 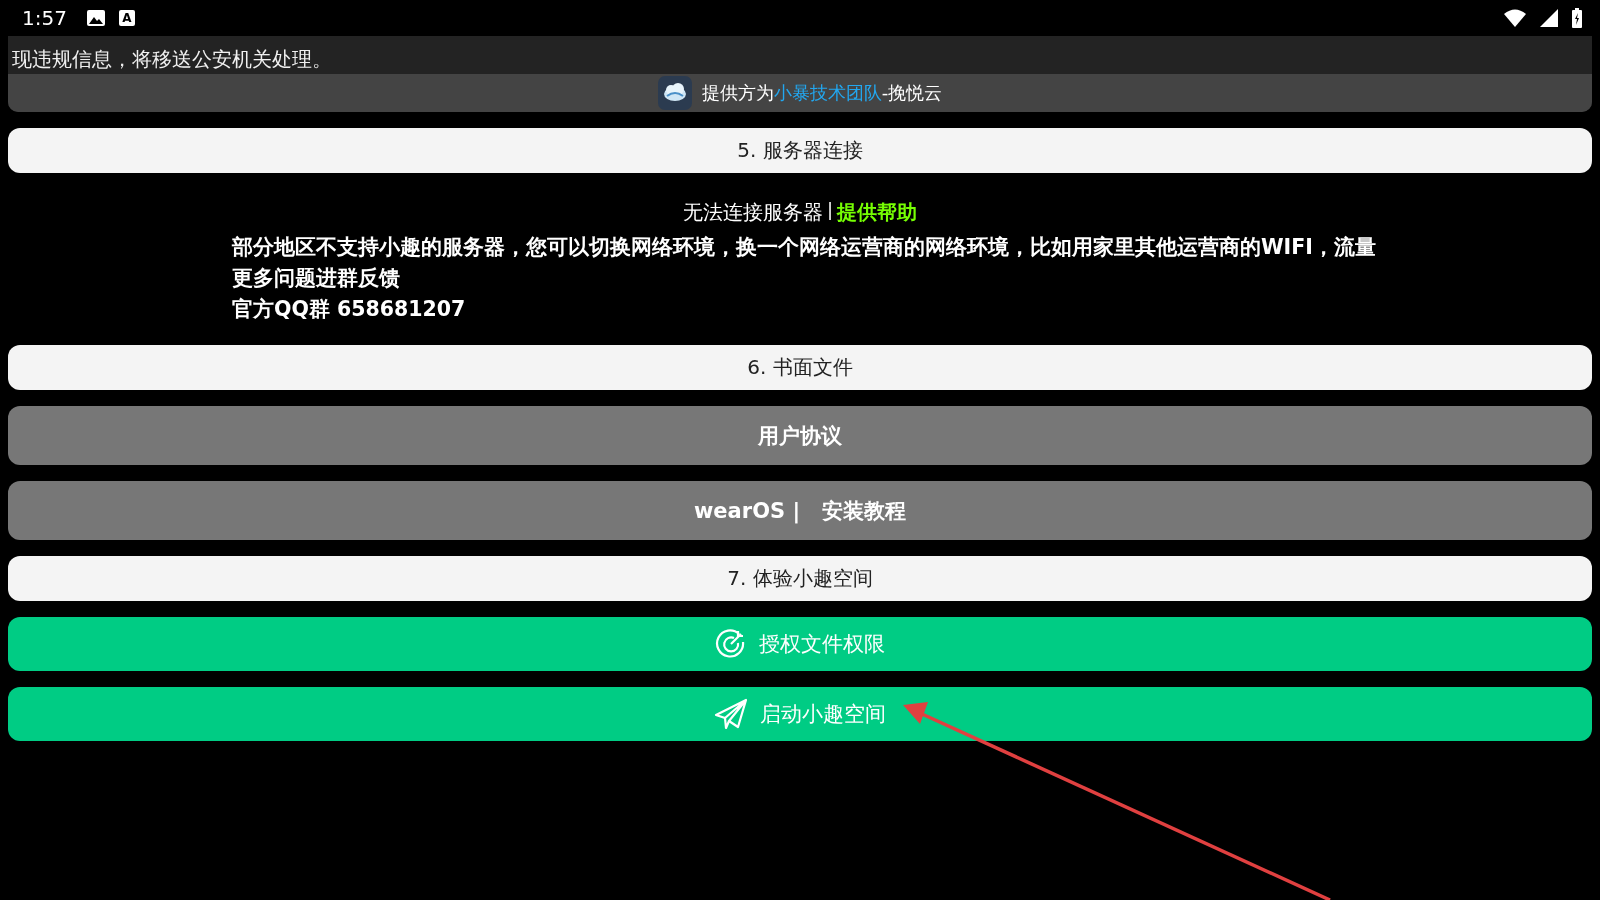 I want to click on battery-icon, so click(x=1577, y=18).